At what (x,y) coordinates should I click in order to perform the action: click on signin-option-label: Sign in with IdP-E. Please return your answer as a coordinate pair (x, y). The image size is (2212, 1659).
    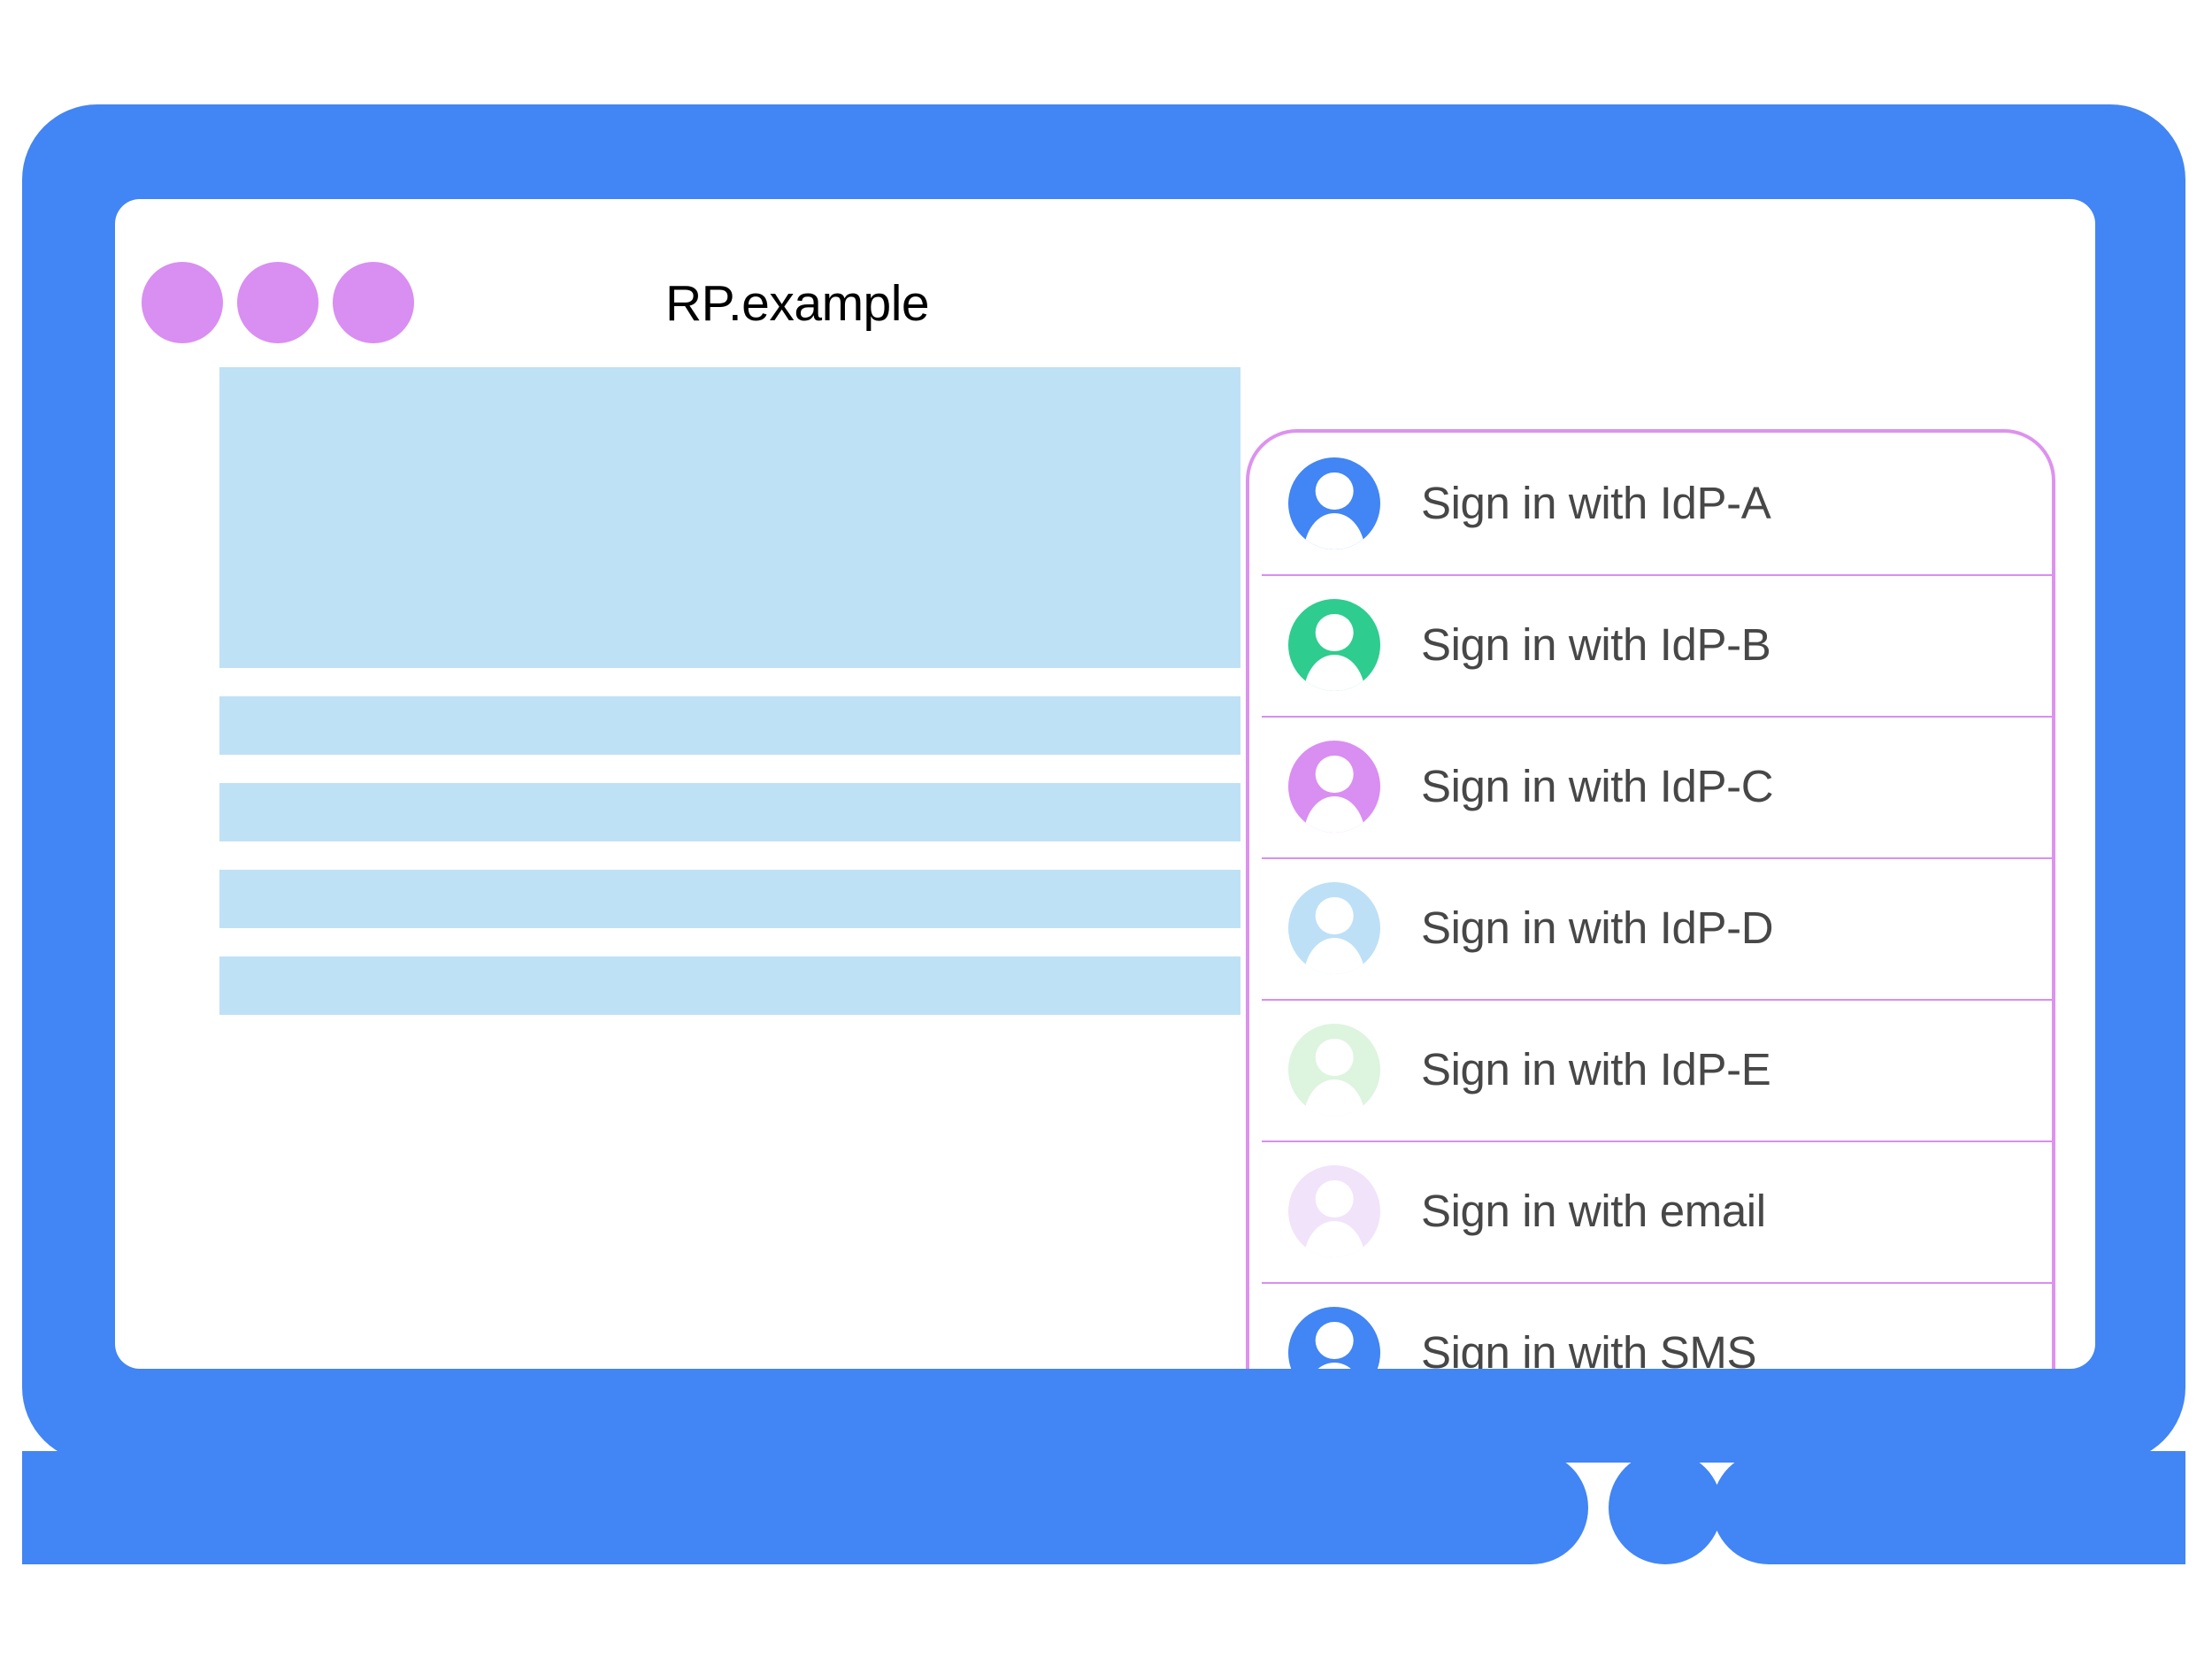
    Looking at the image, I should click on (1596, 1069).